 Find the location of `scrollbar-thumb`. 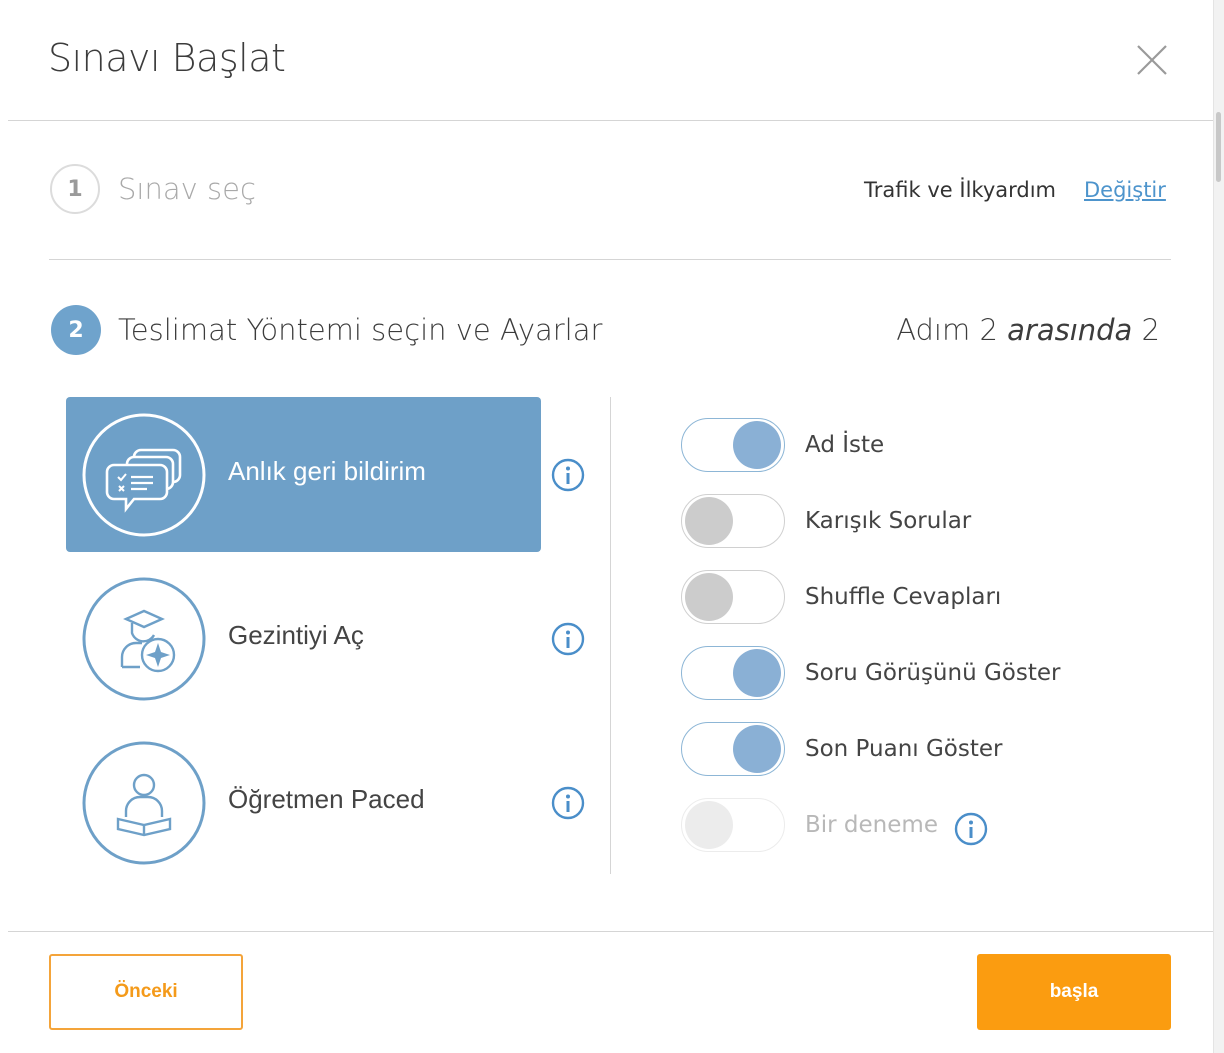

scrollbar-thumb is located at coordinates (1218, 147).